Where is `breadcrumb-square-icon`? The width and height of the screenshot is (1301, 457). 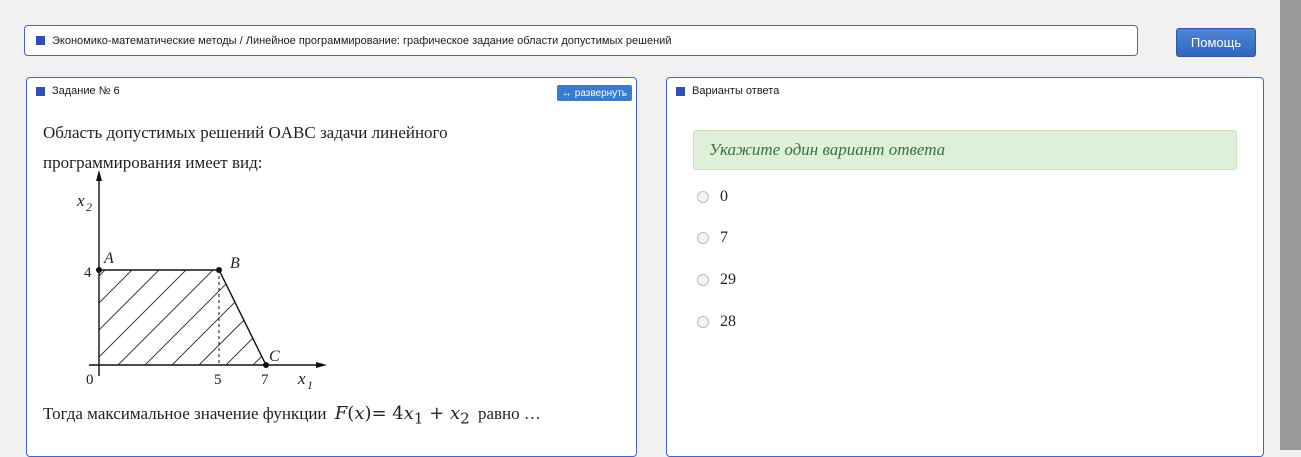
breadcrumb-square-icon is located at coordinates (40, 40).